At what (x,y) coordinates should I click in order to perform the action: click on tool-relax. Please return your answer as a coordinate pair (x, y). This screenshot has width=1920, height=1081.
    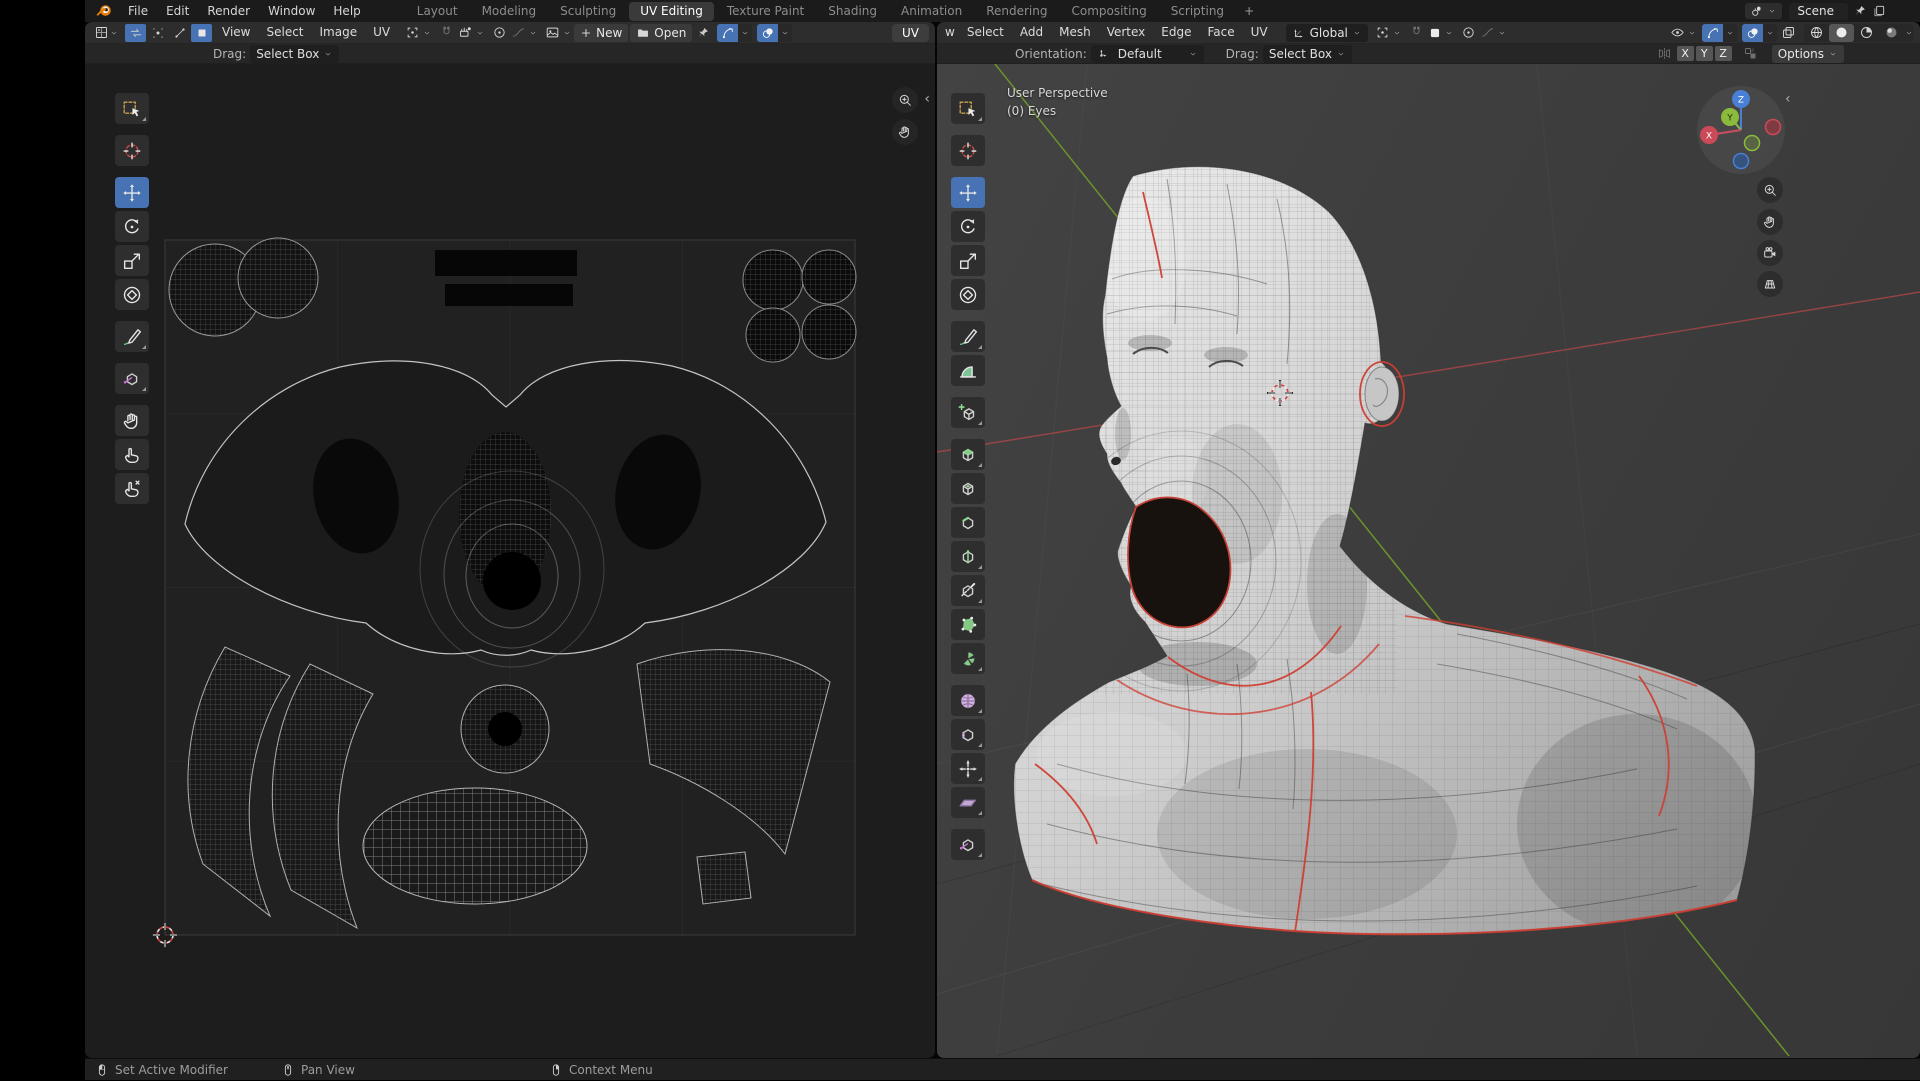
    Looking at the image, I should click on (132, 454).